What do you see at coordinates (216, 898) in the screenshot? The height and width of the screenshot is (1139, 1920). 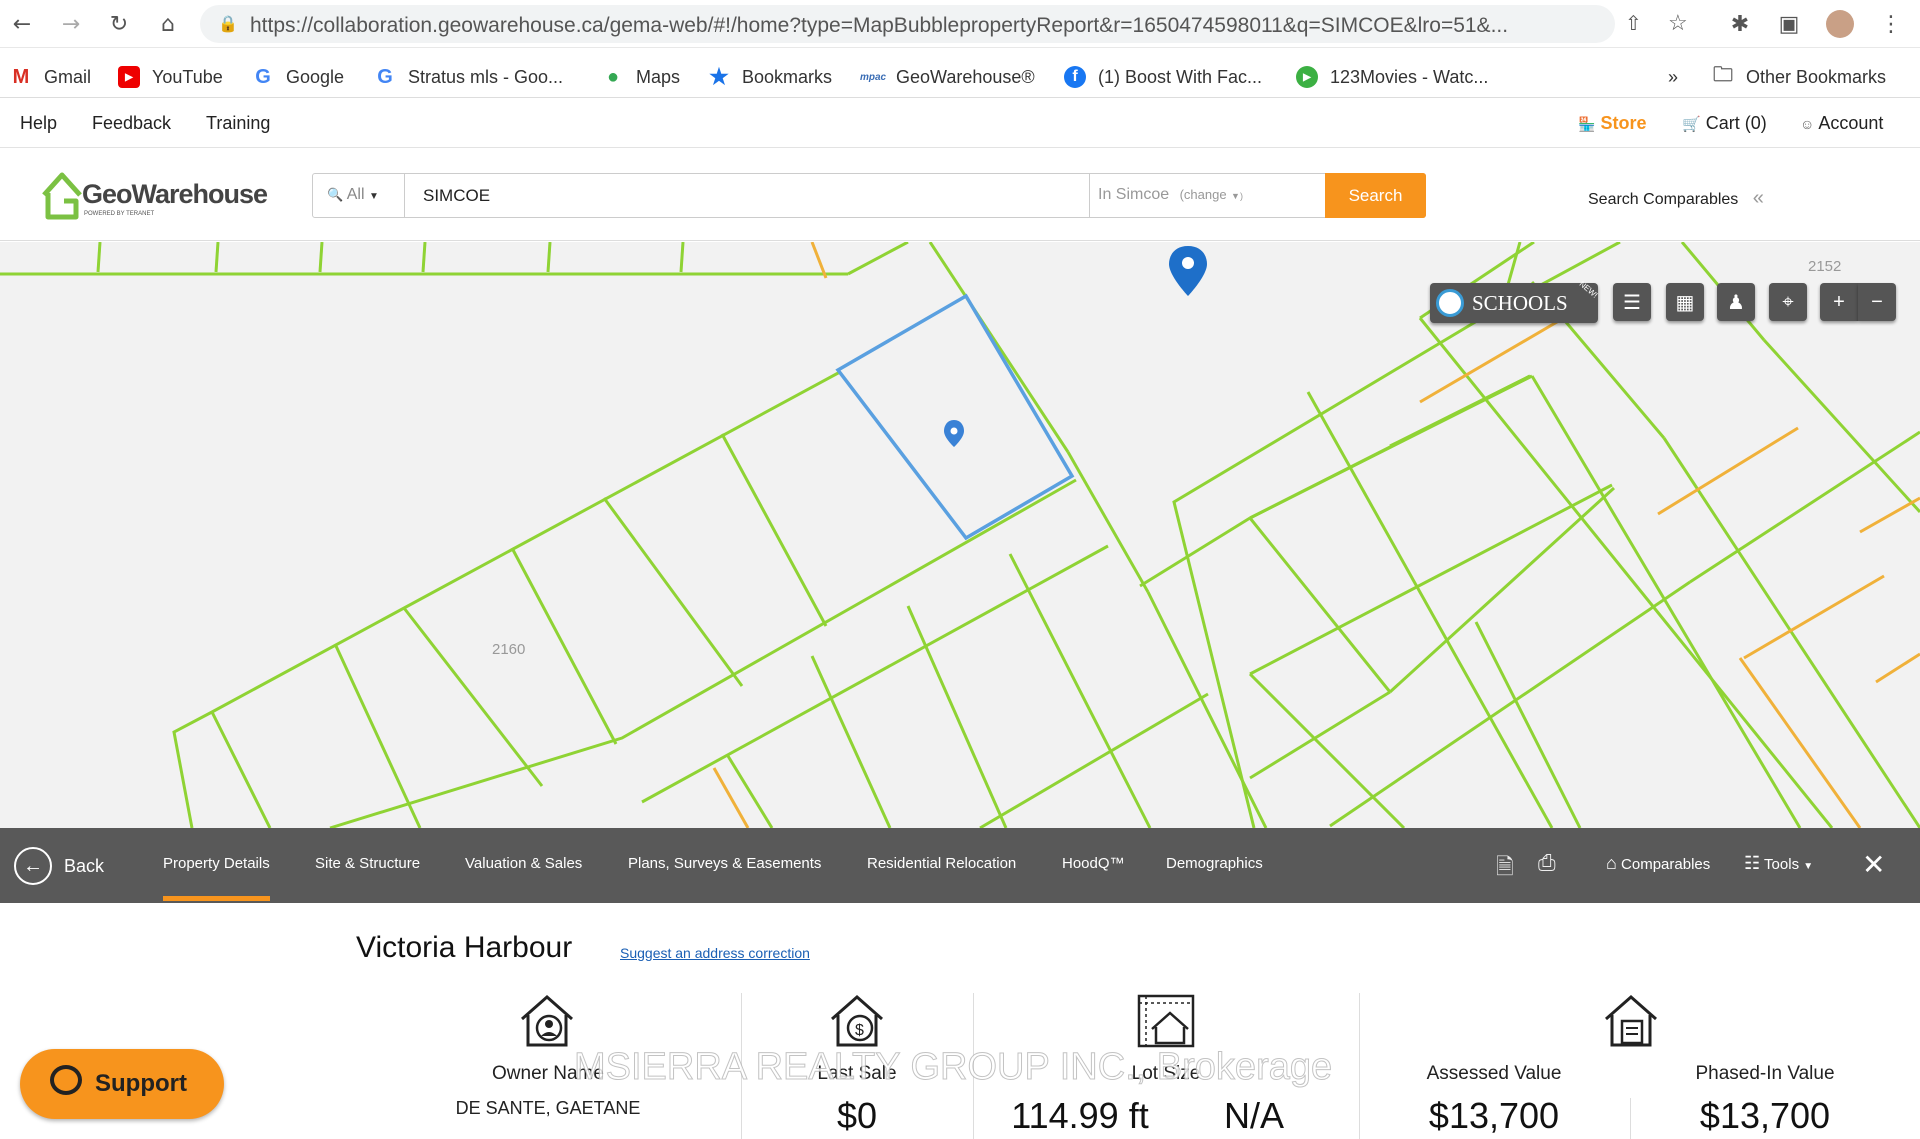 I see `active-tab-indicator` at bounding box center [216, 898].